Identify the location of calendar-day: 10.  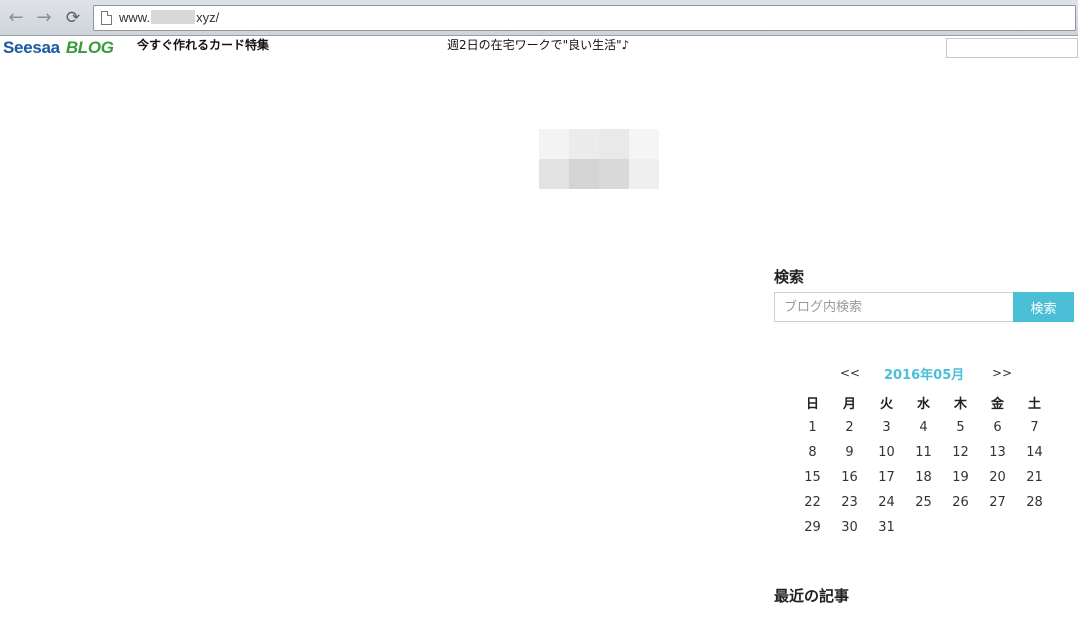
(886, 452).